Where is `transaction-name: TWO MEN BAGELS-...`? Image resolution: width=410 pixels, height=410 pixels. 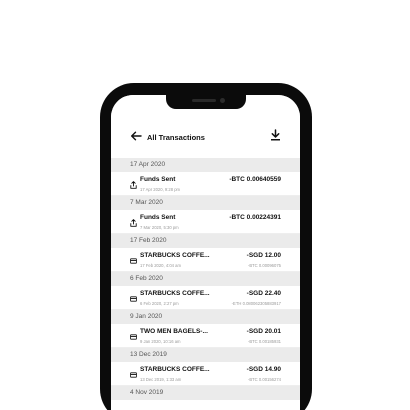
transaction-name: TWO MEN BAGELS-... is located at coordinates (174, 331).